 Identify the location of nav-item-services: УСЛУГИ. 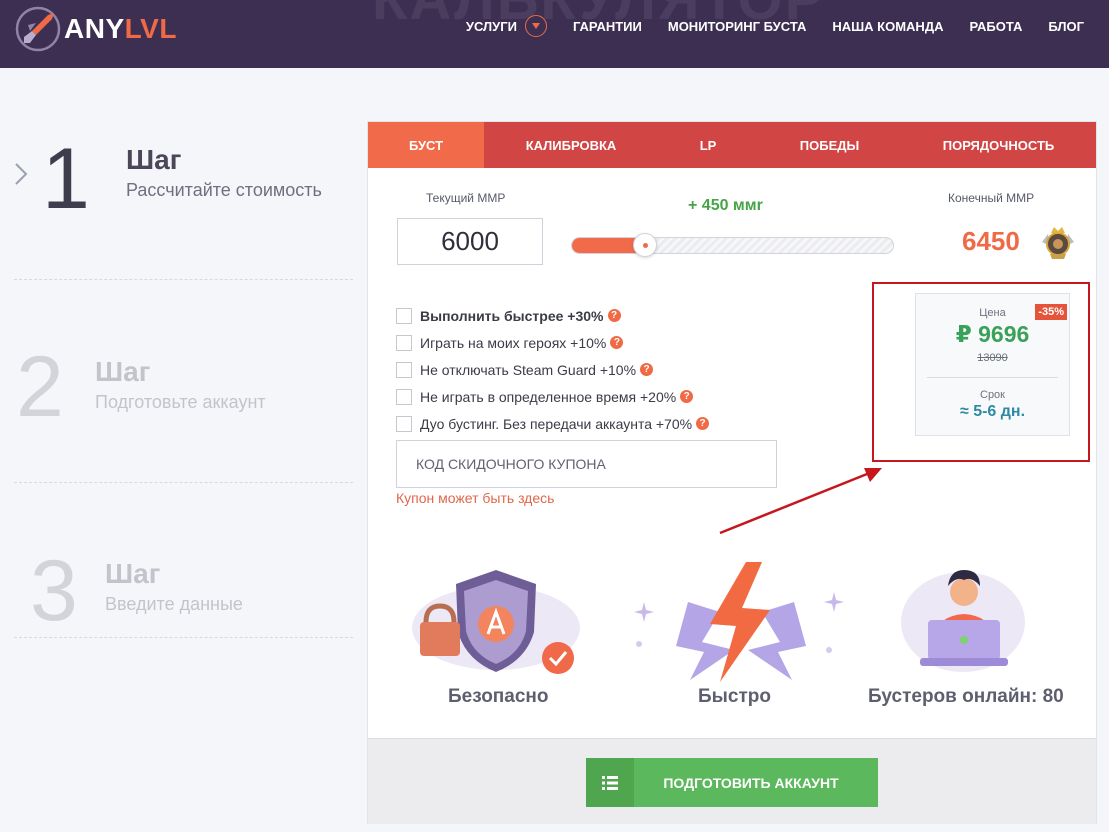
(506, 26).